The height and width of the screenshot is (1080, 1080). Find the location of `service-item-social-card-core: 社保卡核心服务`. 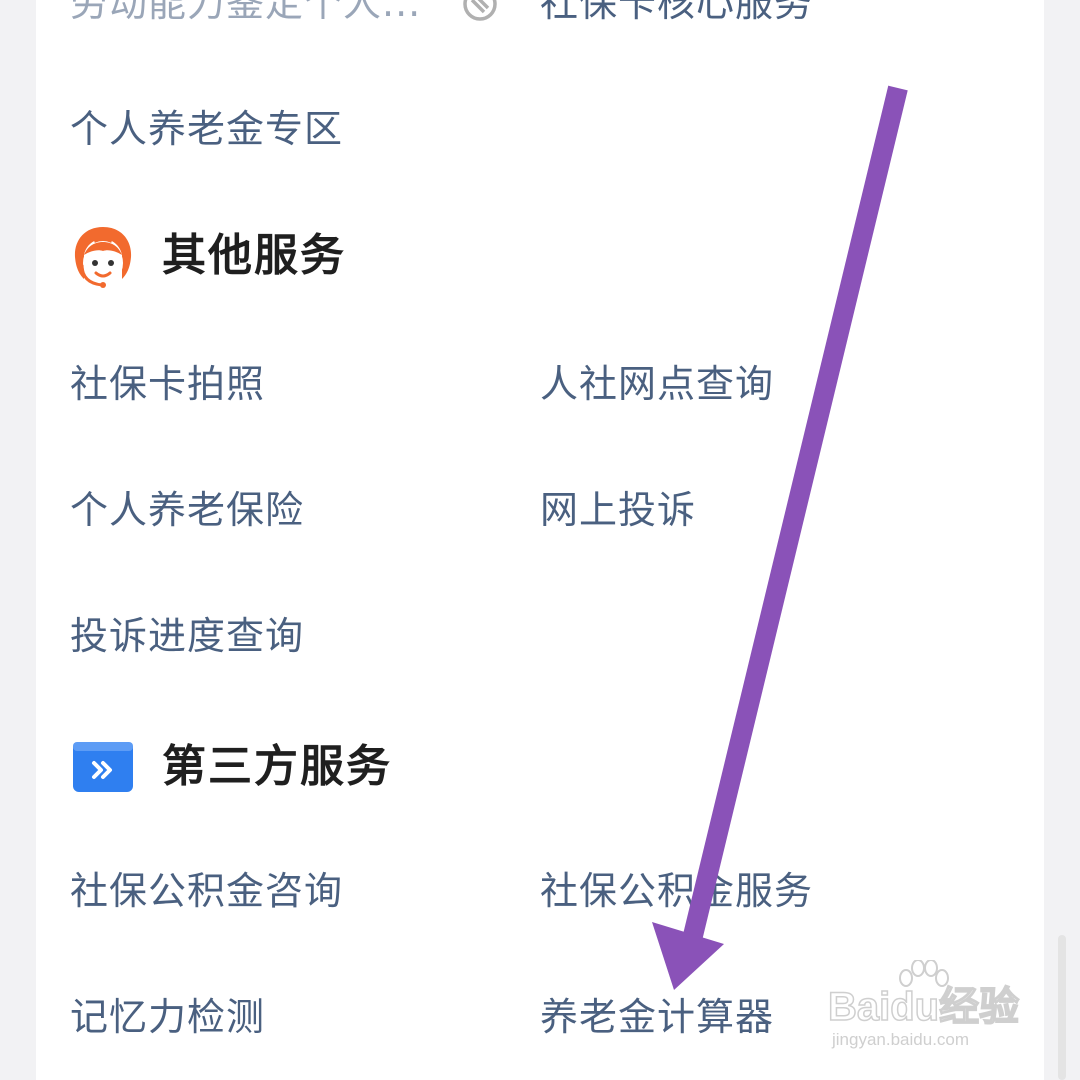

service-item-social-card-core: 社保卡核心服务 is located at coordinates (676, 11).